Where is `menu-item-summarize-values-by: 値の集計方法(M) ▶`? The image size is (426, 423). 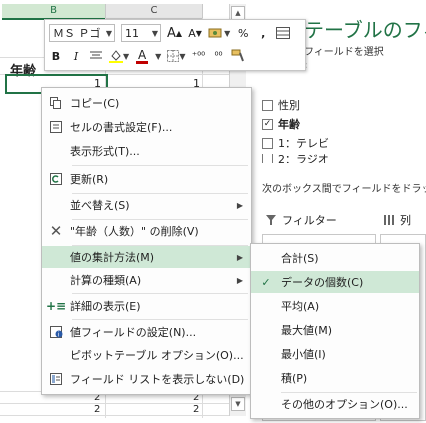 menu-item-summarize-values-by: 値の集計方法(M) ▶ is located at coordinates (146, 257).